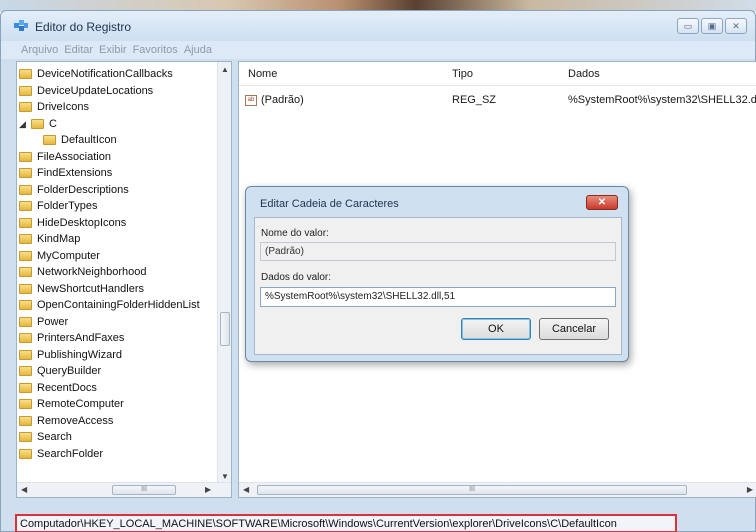 This screenshot has height=532, width=756. What do you see at coordinates (67, 206) in the screenshot?
I see `tree-item-label: FolderTypes` at bounding box center [67, 206].